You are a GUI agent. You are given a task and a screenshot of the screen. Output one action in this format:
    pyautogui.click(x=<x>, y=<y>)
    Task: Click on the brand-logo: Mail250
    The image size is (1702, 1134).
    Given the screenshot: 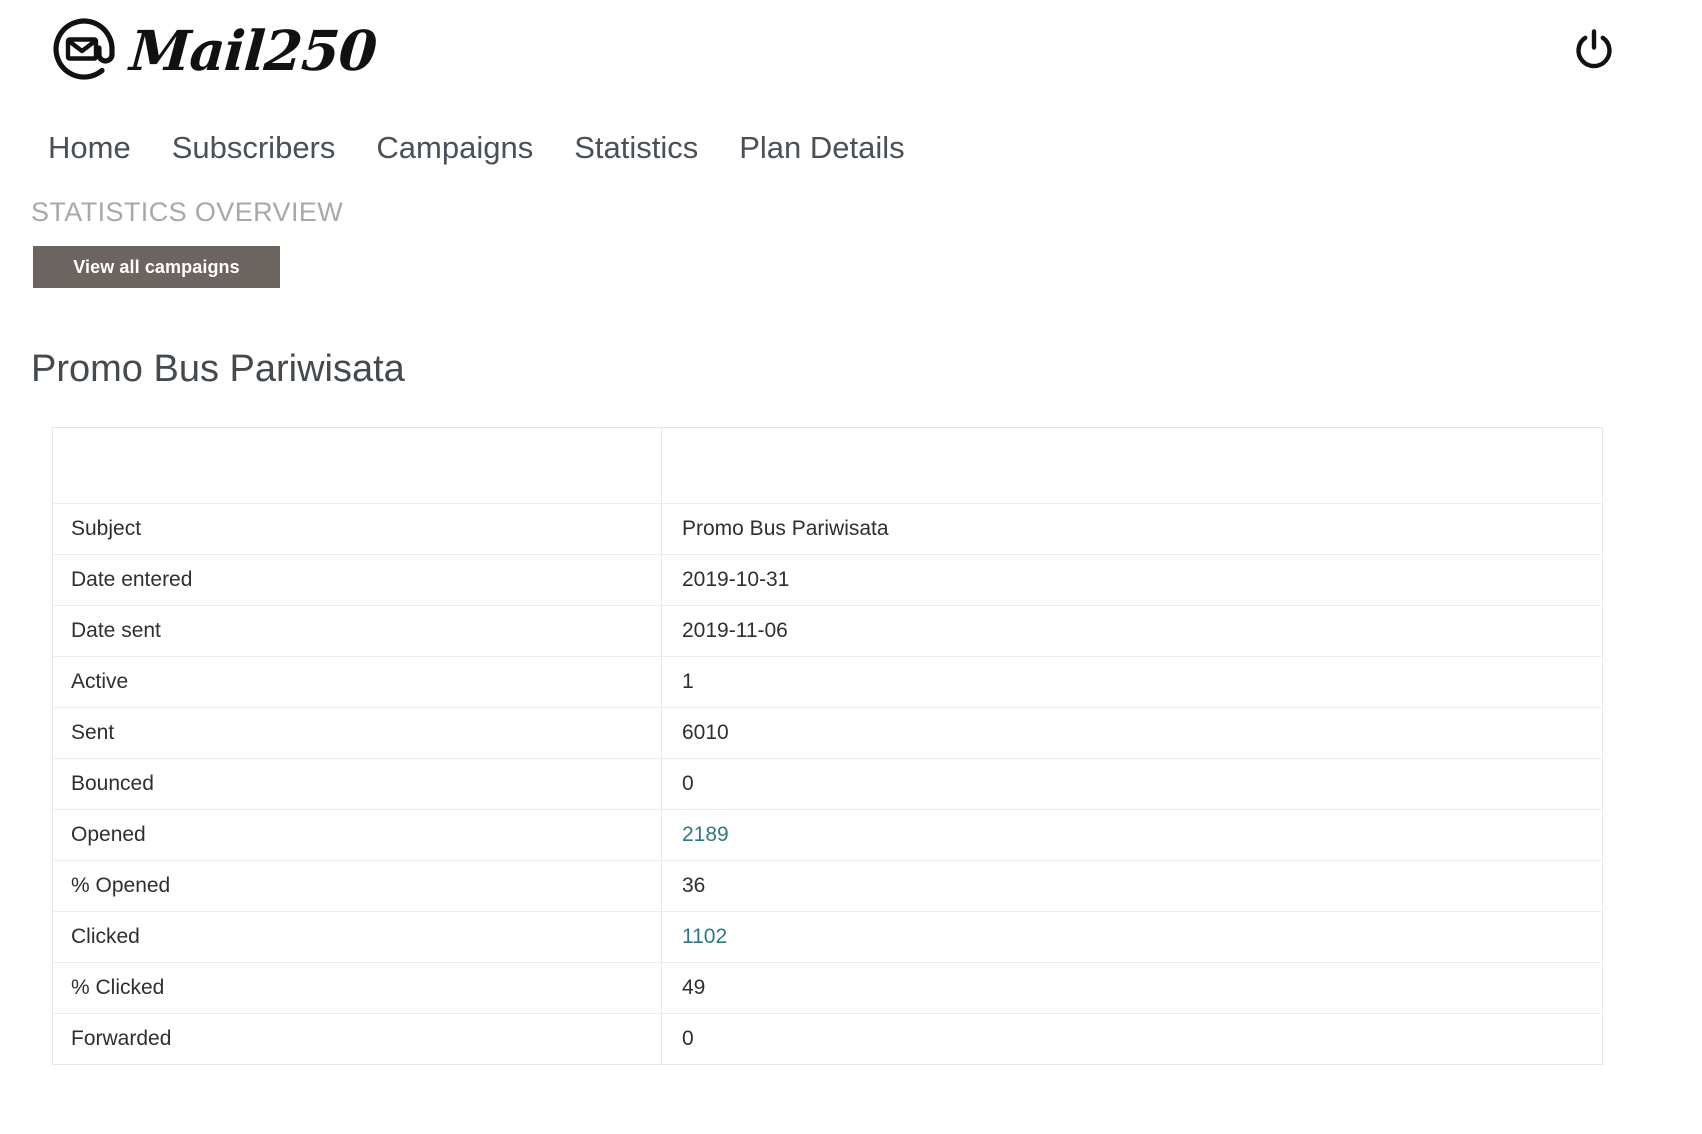 What is the action you would take?
    pyautogui.click(x=213, y=50)
    